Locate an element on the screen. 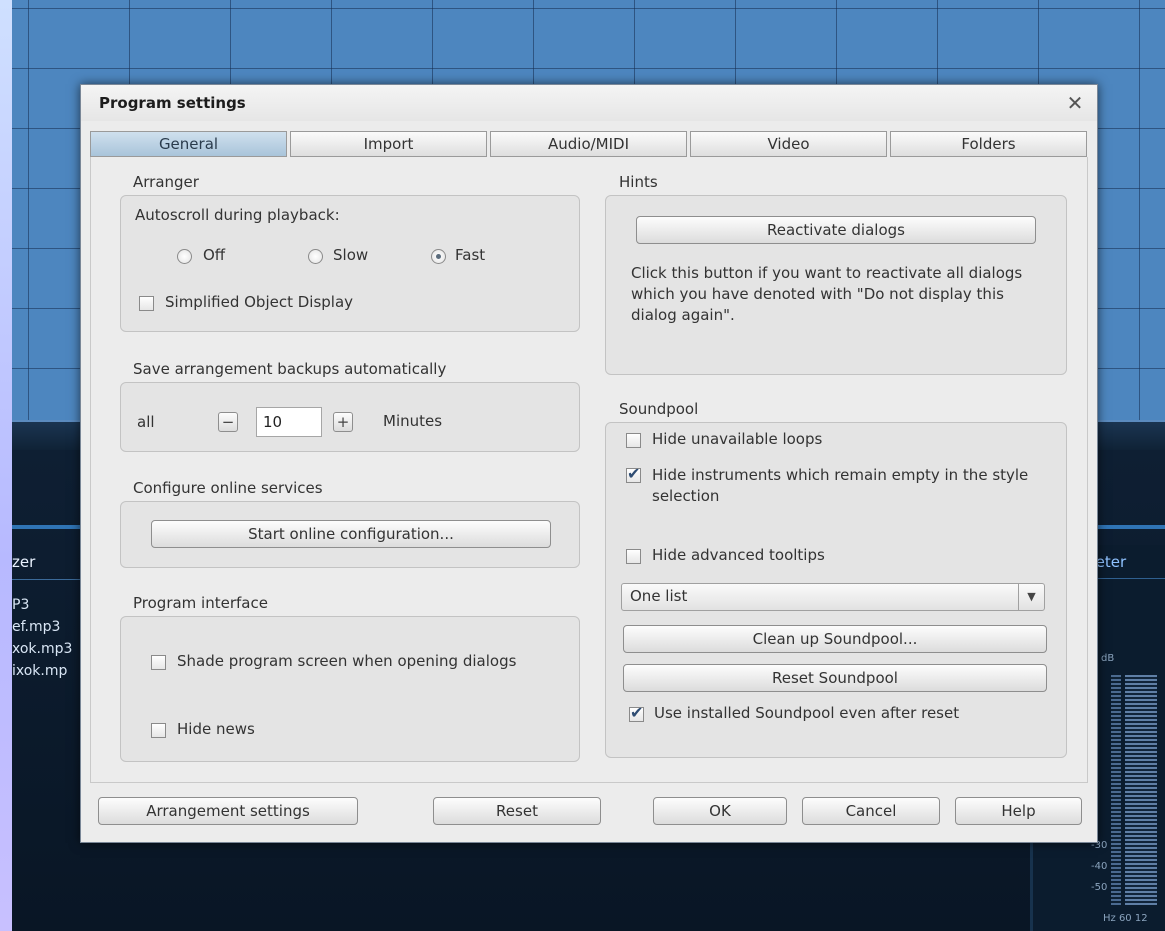 The image size is (1165, 931). dialog-titlebar: Program settings ✕ is located at coordinates (589, 103).